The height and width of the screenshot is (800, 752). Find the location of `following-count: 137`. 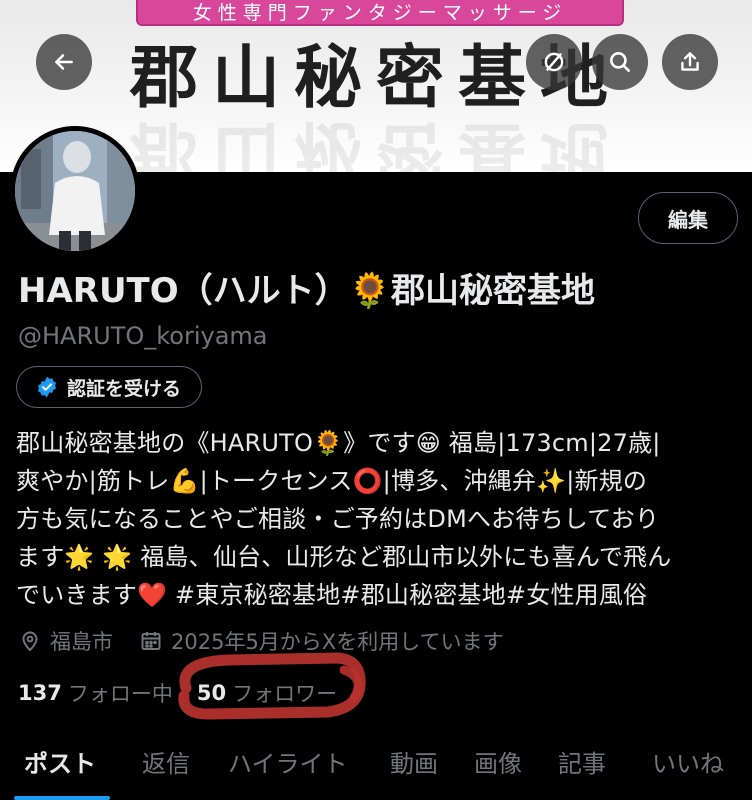

following-count: 137 is located at coordinates (40, 693).